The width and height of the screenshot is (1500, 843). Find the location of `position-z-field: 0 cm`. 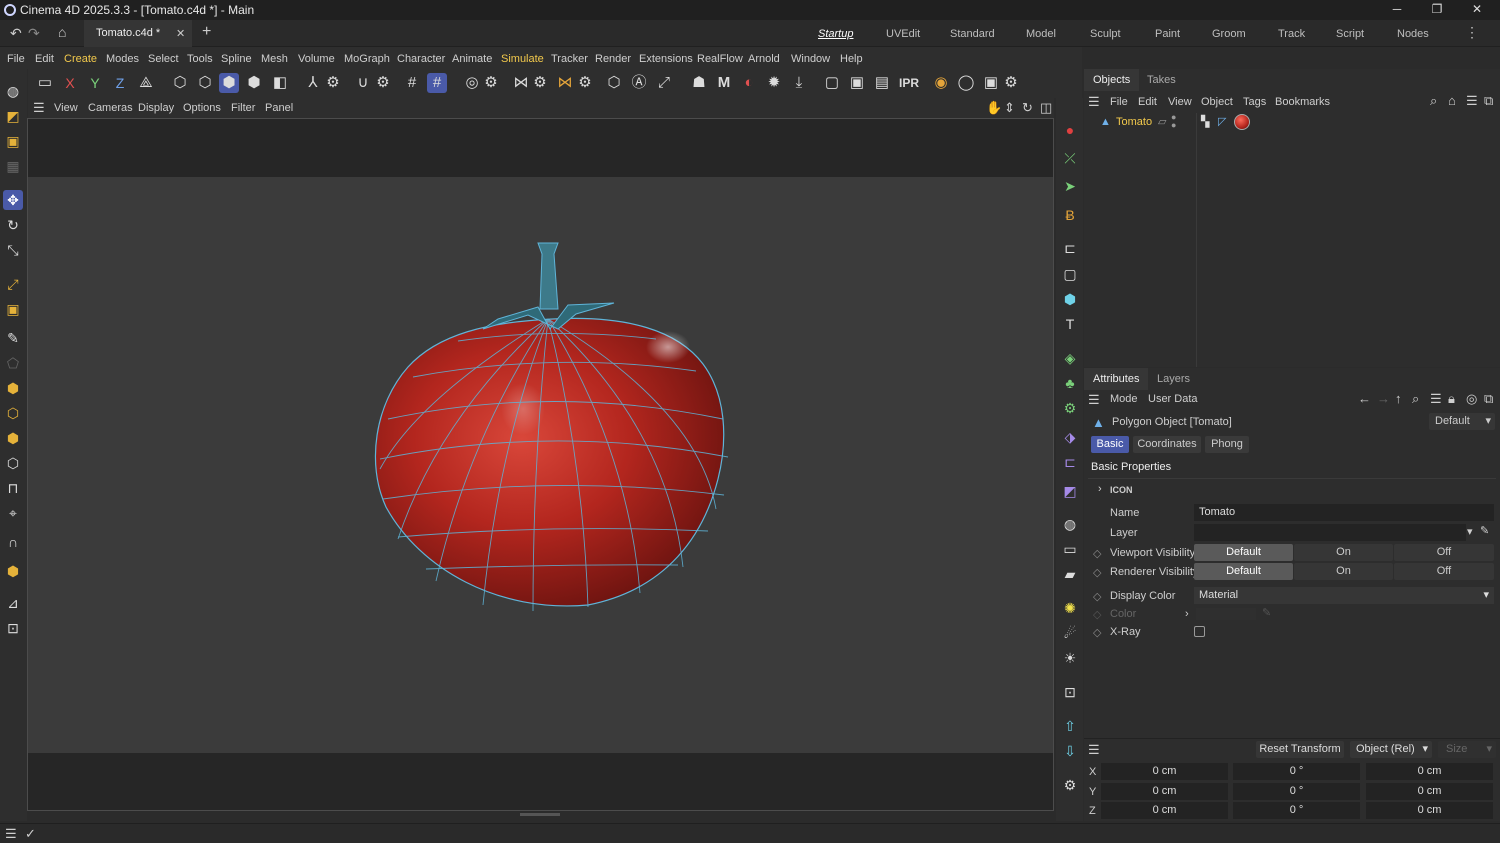

position-z-field: 0 cm is located at coordinates (1164, 810).